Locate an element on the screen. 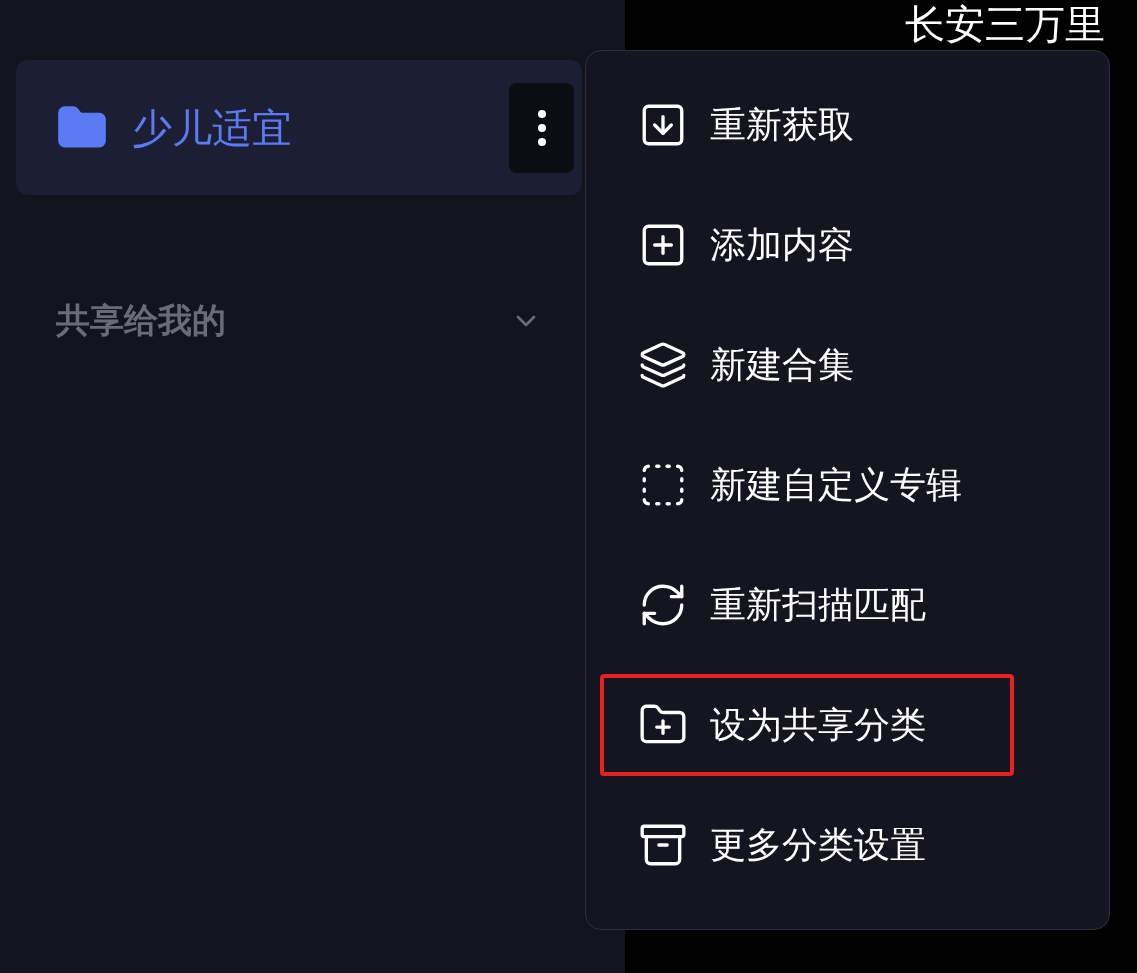  menu-item-label: 添加内容 is located at coordinates (782, 245).